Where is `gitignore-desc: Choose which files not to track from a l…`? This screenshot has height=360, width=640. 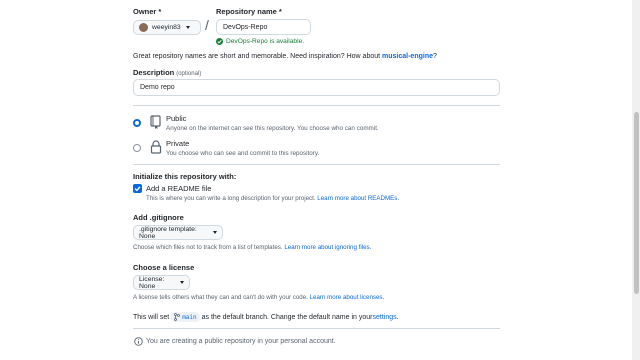 gitignore-desc: Choose which files not to track from a l… is located at coordinates (209, 247).